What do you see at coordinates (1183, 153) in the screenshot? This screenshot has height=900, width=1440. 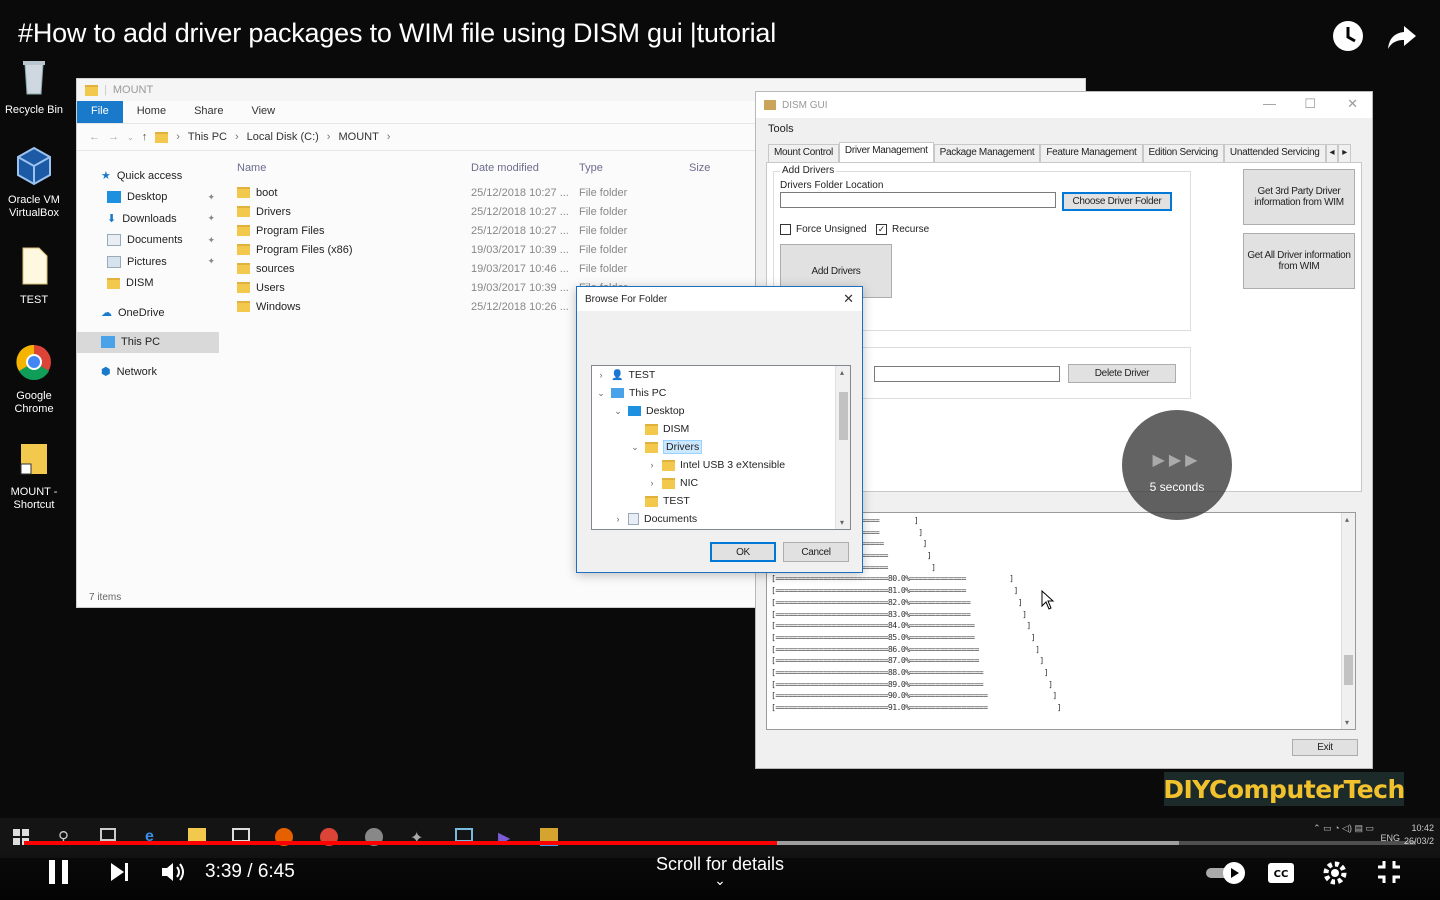 I see `tab-edition-servicing: Edition Servicing` at bounding box center [1183, 153].